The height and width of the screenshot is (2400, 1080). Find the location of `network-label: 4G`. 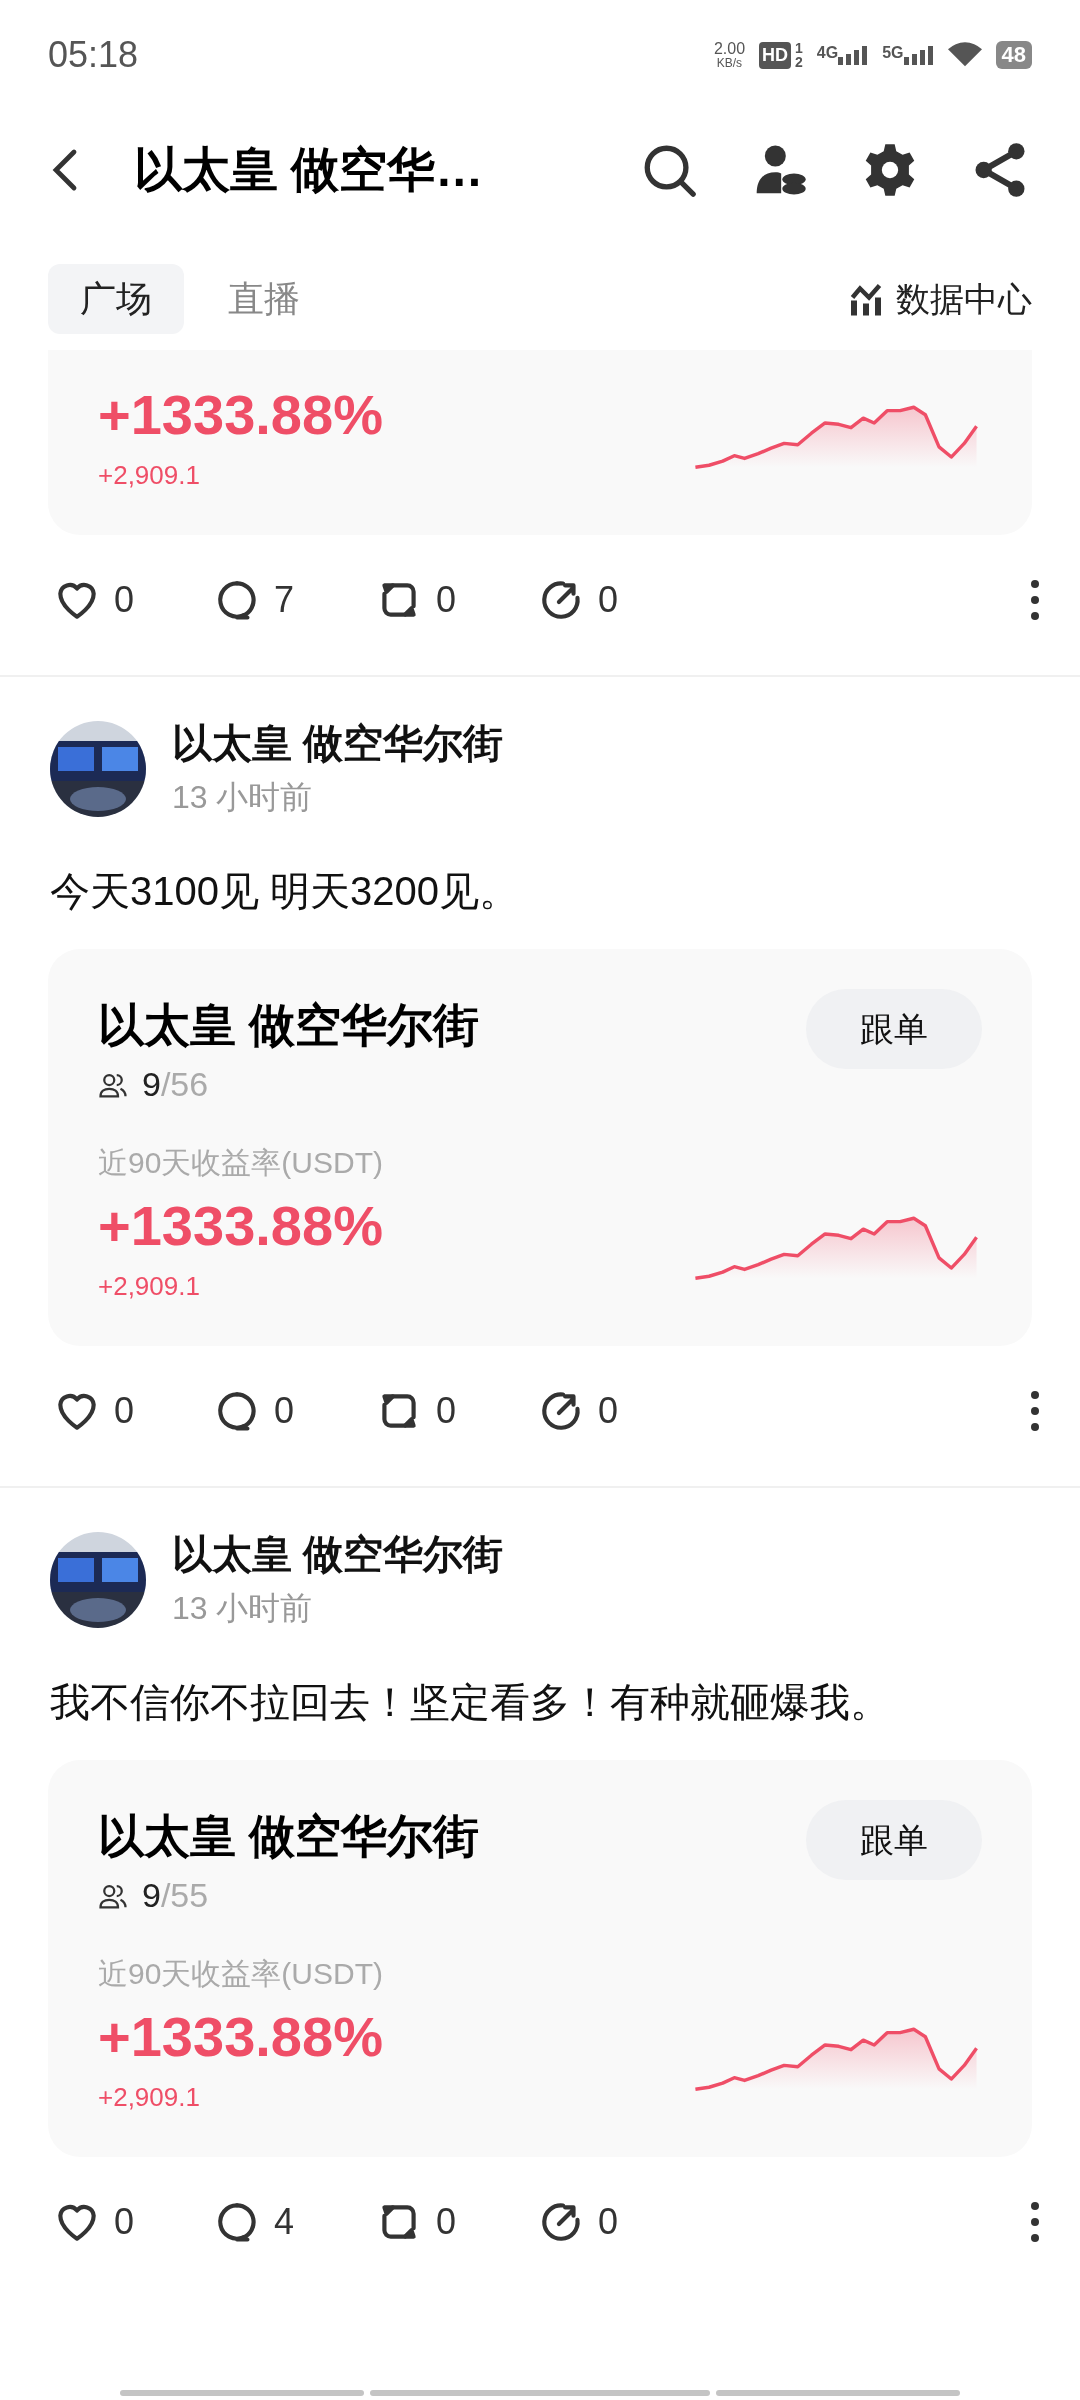

network-label: 4G is located at coordinates (827, 53).